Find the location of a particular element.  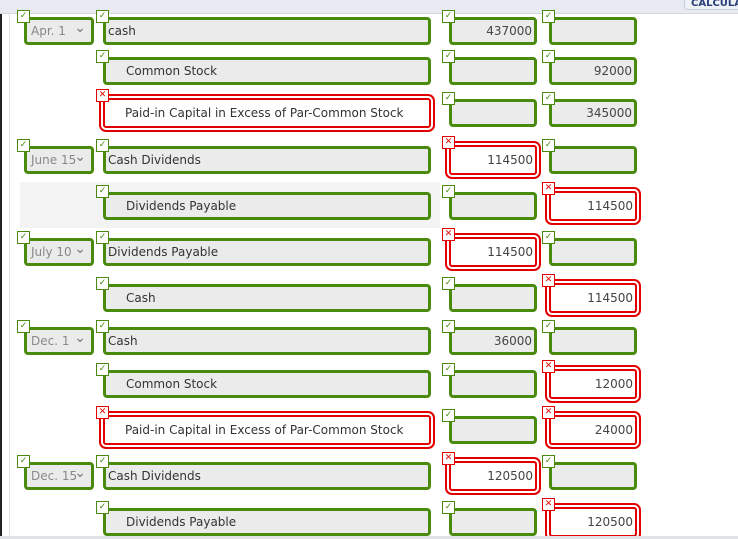

credit-field-value: 120500 is located at coordinates (610, 522).